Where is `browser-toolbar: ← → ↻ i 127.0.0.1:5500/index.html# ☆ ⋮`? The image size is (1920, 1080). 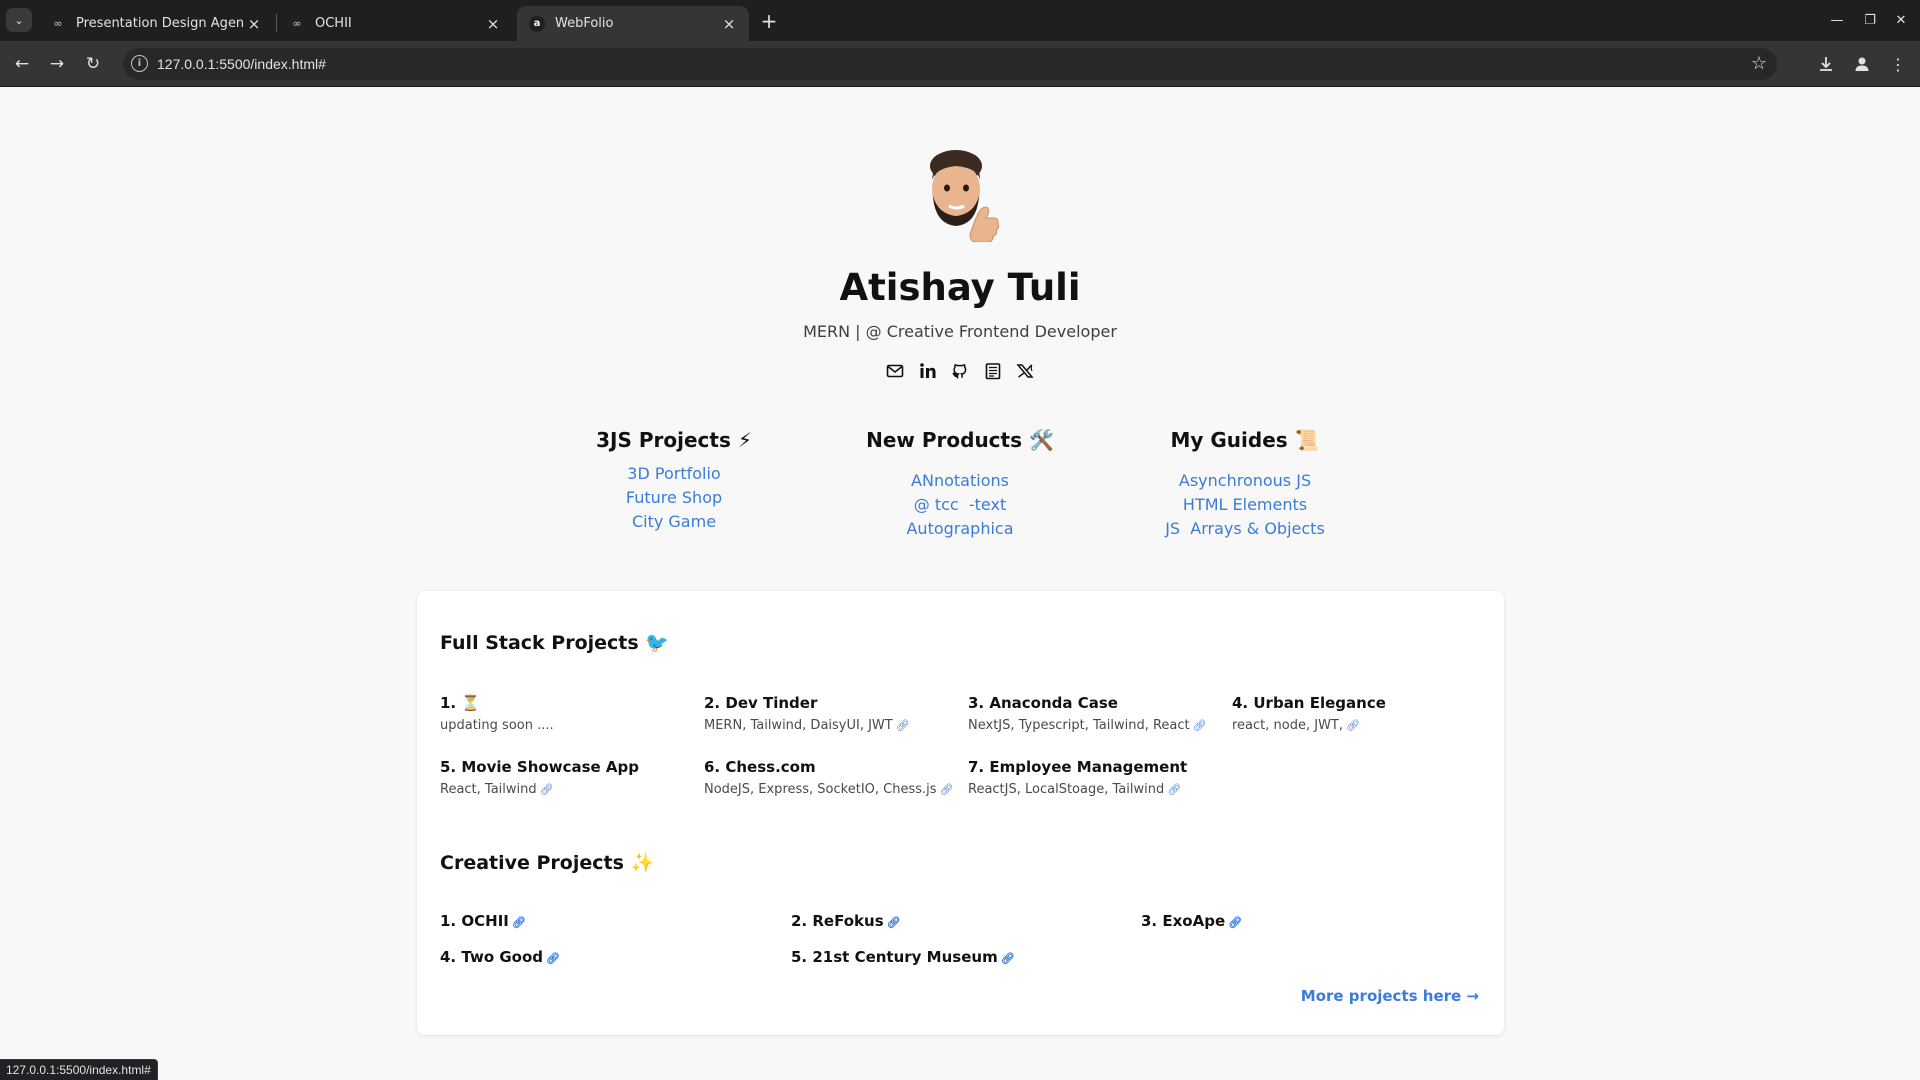
browser-toolbar: ← → ↻ i 127.0.0.1:5500/index.html# ☆ ⋮ is located at coordinates (960, 64).